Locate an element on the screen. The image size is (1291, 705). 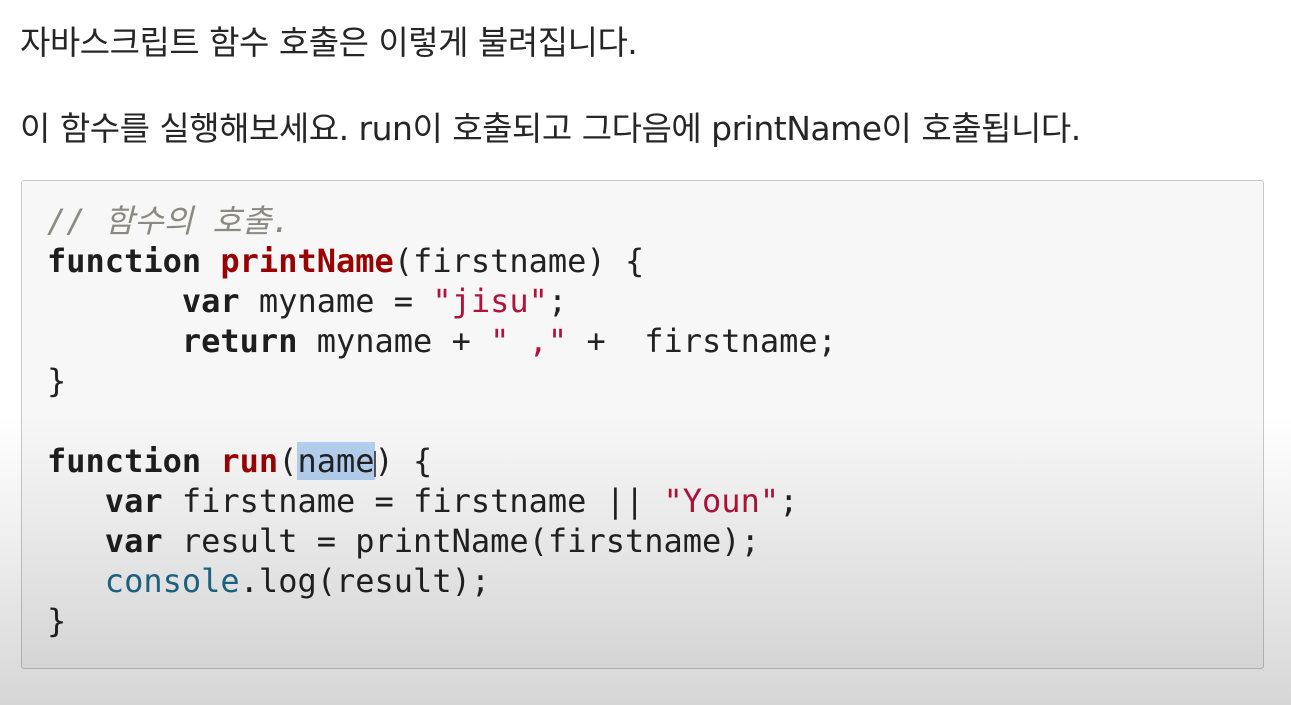
string-literal: "Youn" is located at coordinates (721, 501).